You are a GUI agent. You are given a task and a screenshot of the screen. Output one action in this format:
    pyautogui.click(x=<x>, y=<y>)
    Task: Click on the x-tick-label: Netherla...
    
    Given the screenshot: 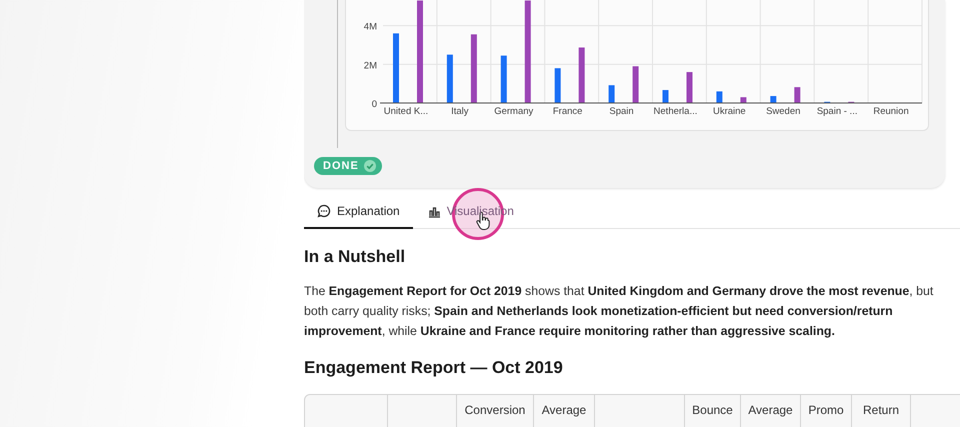 What is the action you would take?
    pyautogui.click(x=676, y=111)
    